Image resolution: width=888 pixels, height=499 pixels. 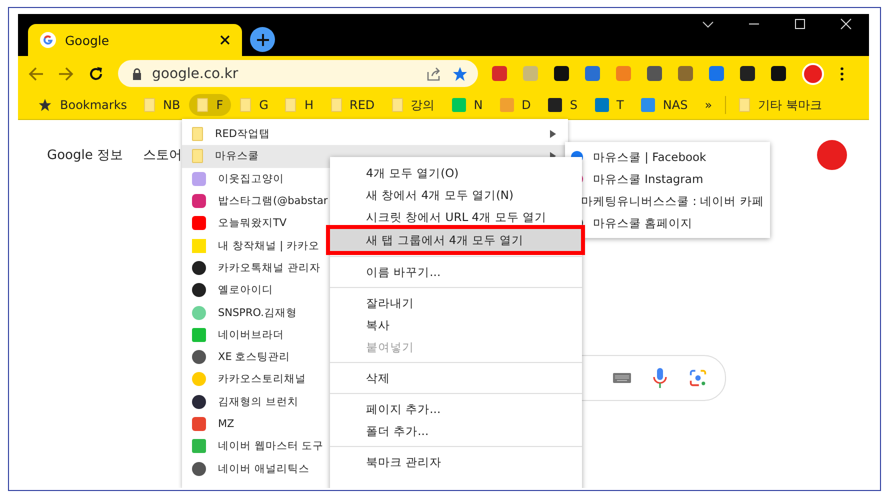 I want to click on url-text: google.co.kr, so click(x=195, y=74).